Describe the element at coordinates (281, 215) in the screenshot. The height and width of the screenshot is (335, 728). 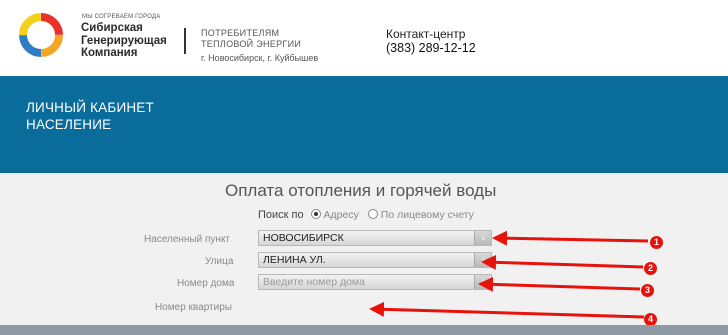
I see `search-by-label: Поиск по` at that location.